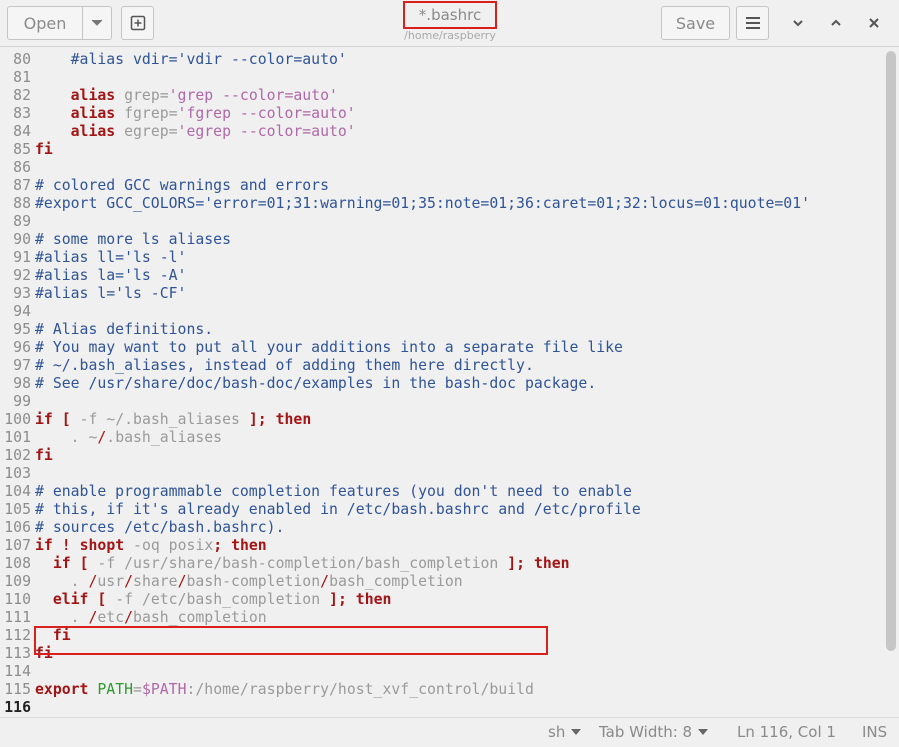 The width and height of the screenshot is (899, 747). Describe the element at coordinates (752, 23) in the screenshot. I see `menu-button` at that location.